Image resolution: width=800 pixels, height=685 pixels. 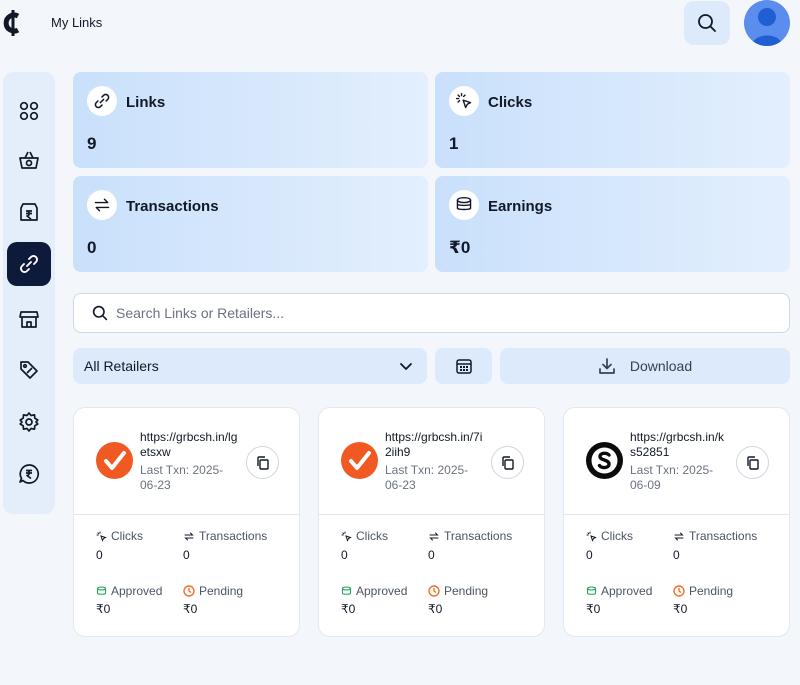 I want to click on sidebar-item-store, so click(x=29, y=319).